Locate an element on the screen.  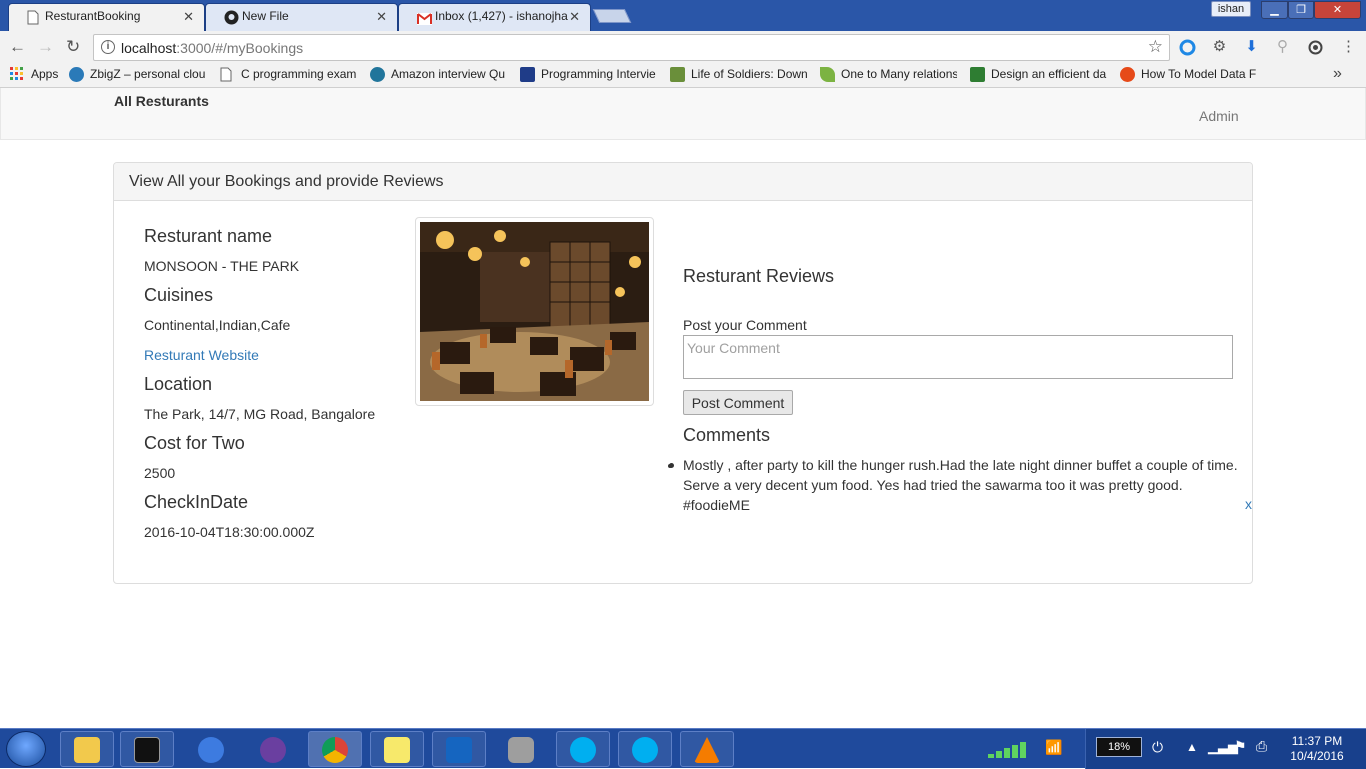
signal-strength-icon is located at coordinates (1010, 749).